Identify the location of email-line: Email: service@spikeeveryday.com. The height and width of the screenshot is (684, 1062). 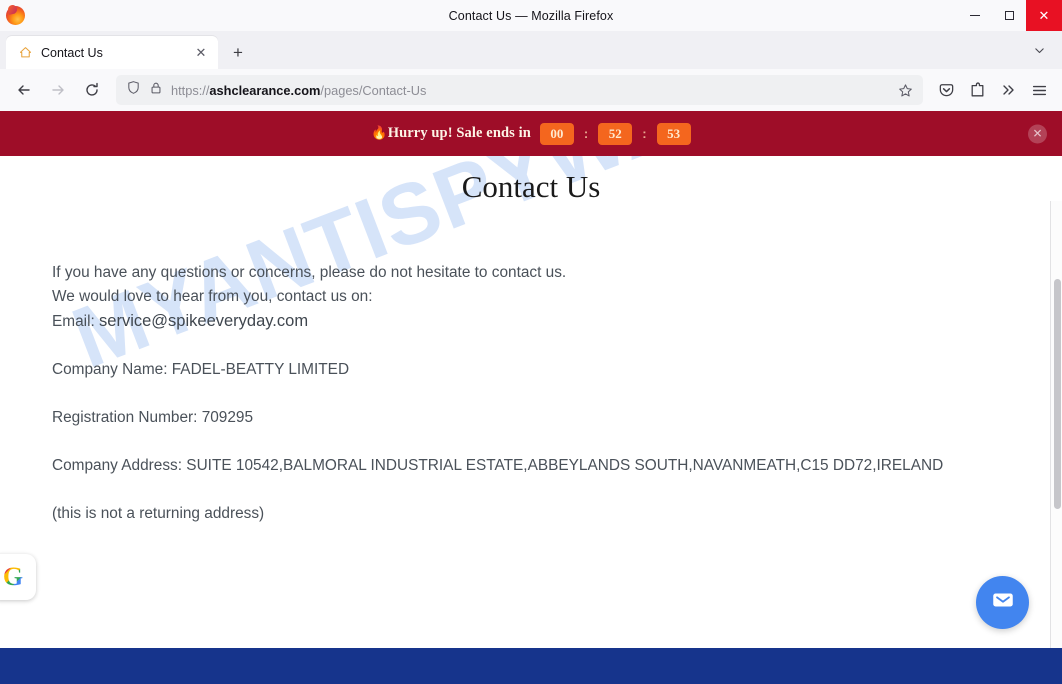
(557, 321).